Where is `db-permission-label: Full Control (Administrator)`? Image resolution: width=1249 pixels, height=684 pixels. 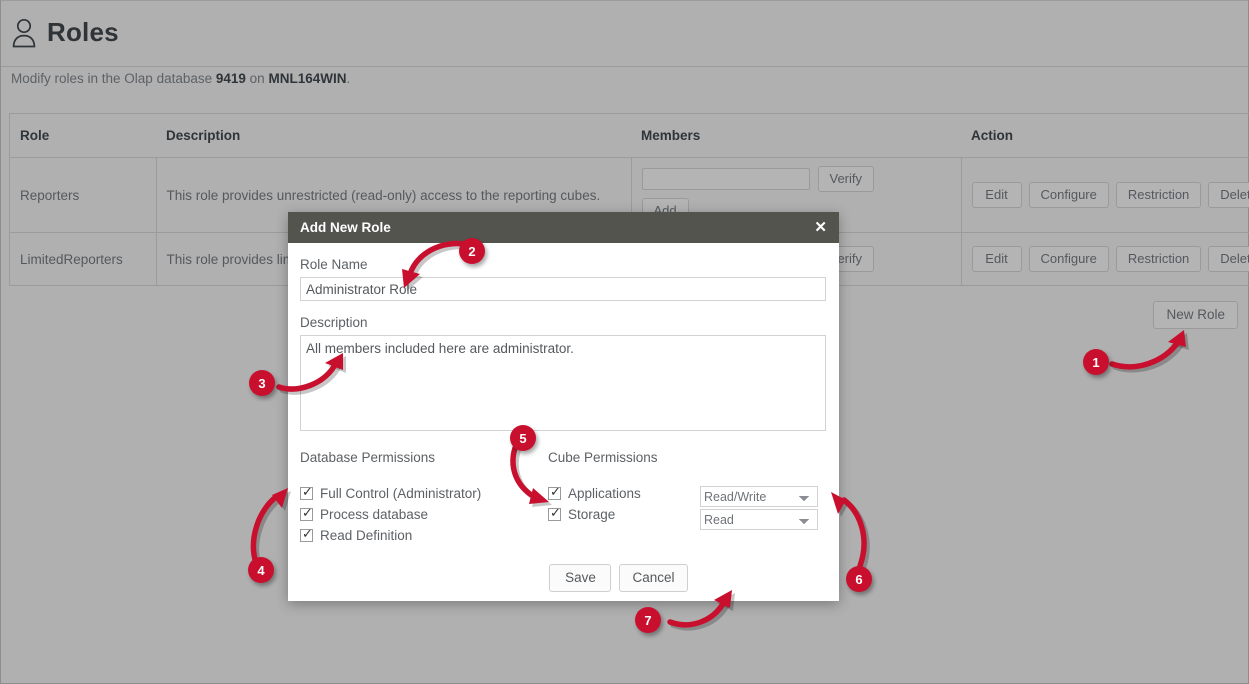
db-permission-label: Full Control (Administrator) is located at coordinates (401, 493).